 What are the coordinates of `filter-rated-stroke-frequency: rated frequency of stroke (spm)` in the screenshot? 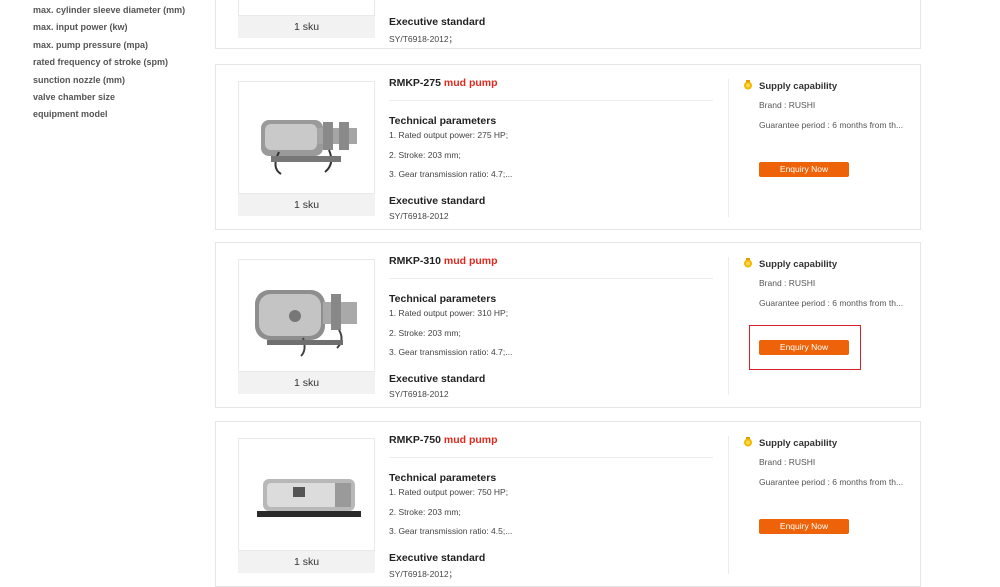 It's located at (118, 62).